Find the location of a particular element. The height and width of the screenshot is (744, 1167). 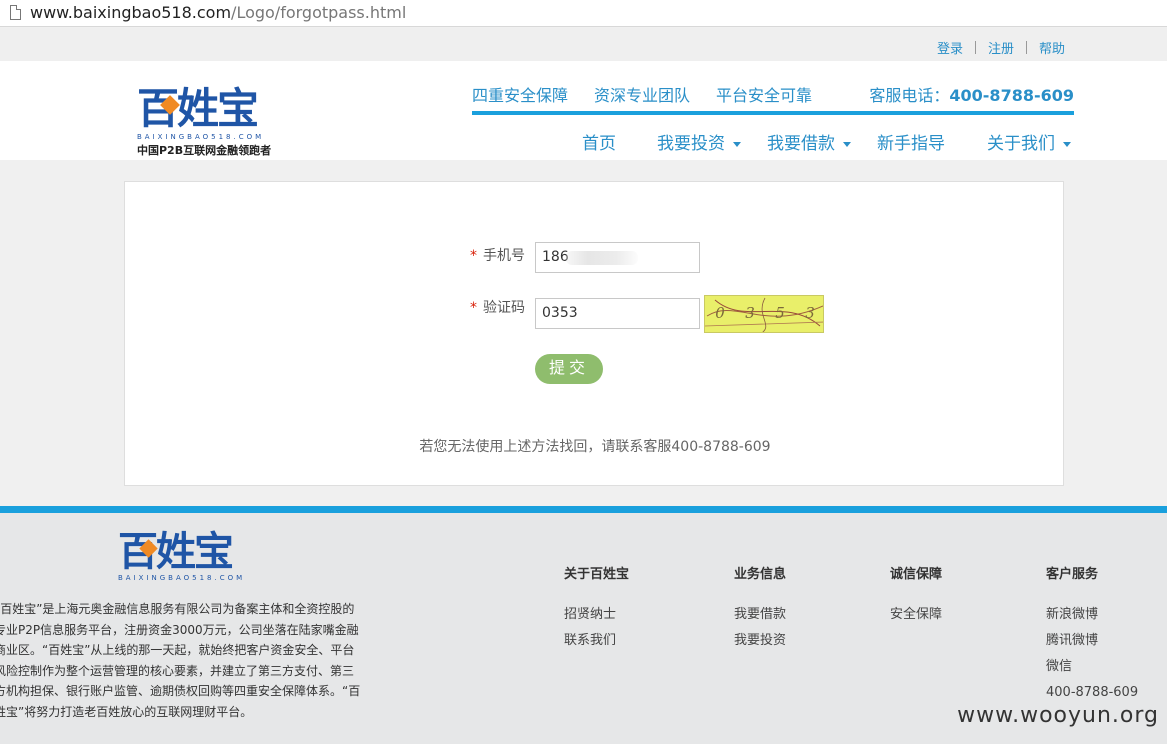

footer-column-trust: 诚信保障 安全保障 is located at coordinates (916, 595).